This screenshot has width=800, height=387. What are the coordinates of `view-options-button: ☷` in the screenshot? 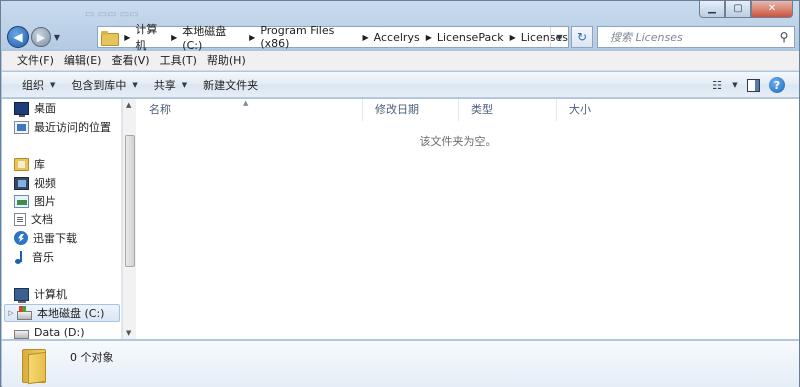 It's located at (717, 85).